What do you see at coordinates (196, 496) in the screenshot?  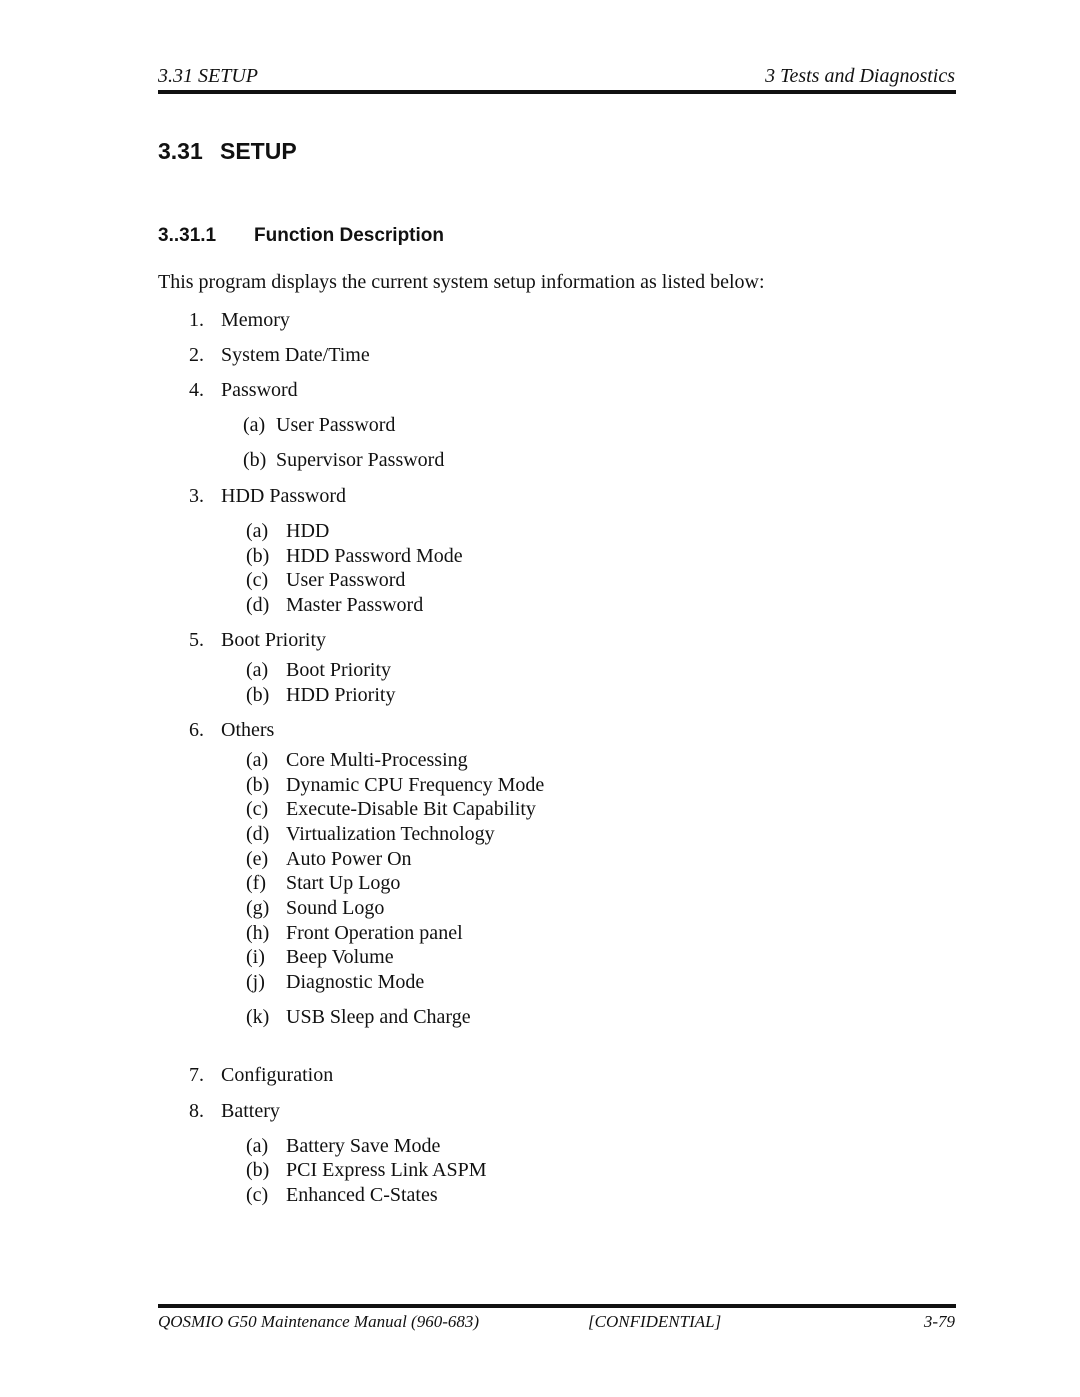 I see `list-marker: 3.` at bounding box center [196, 496].